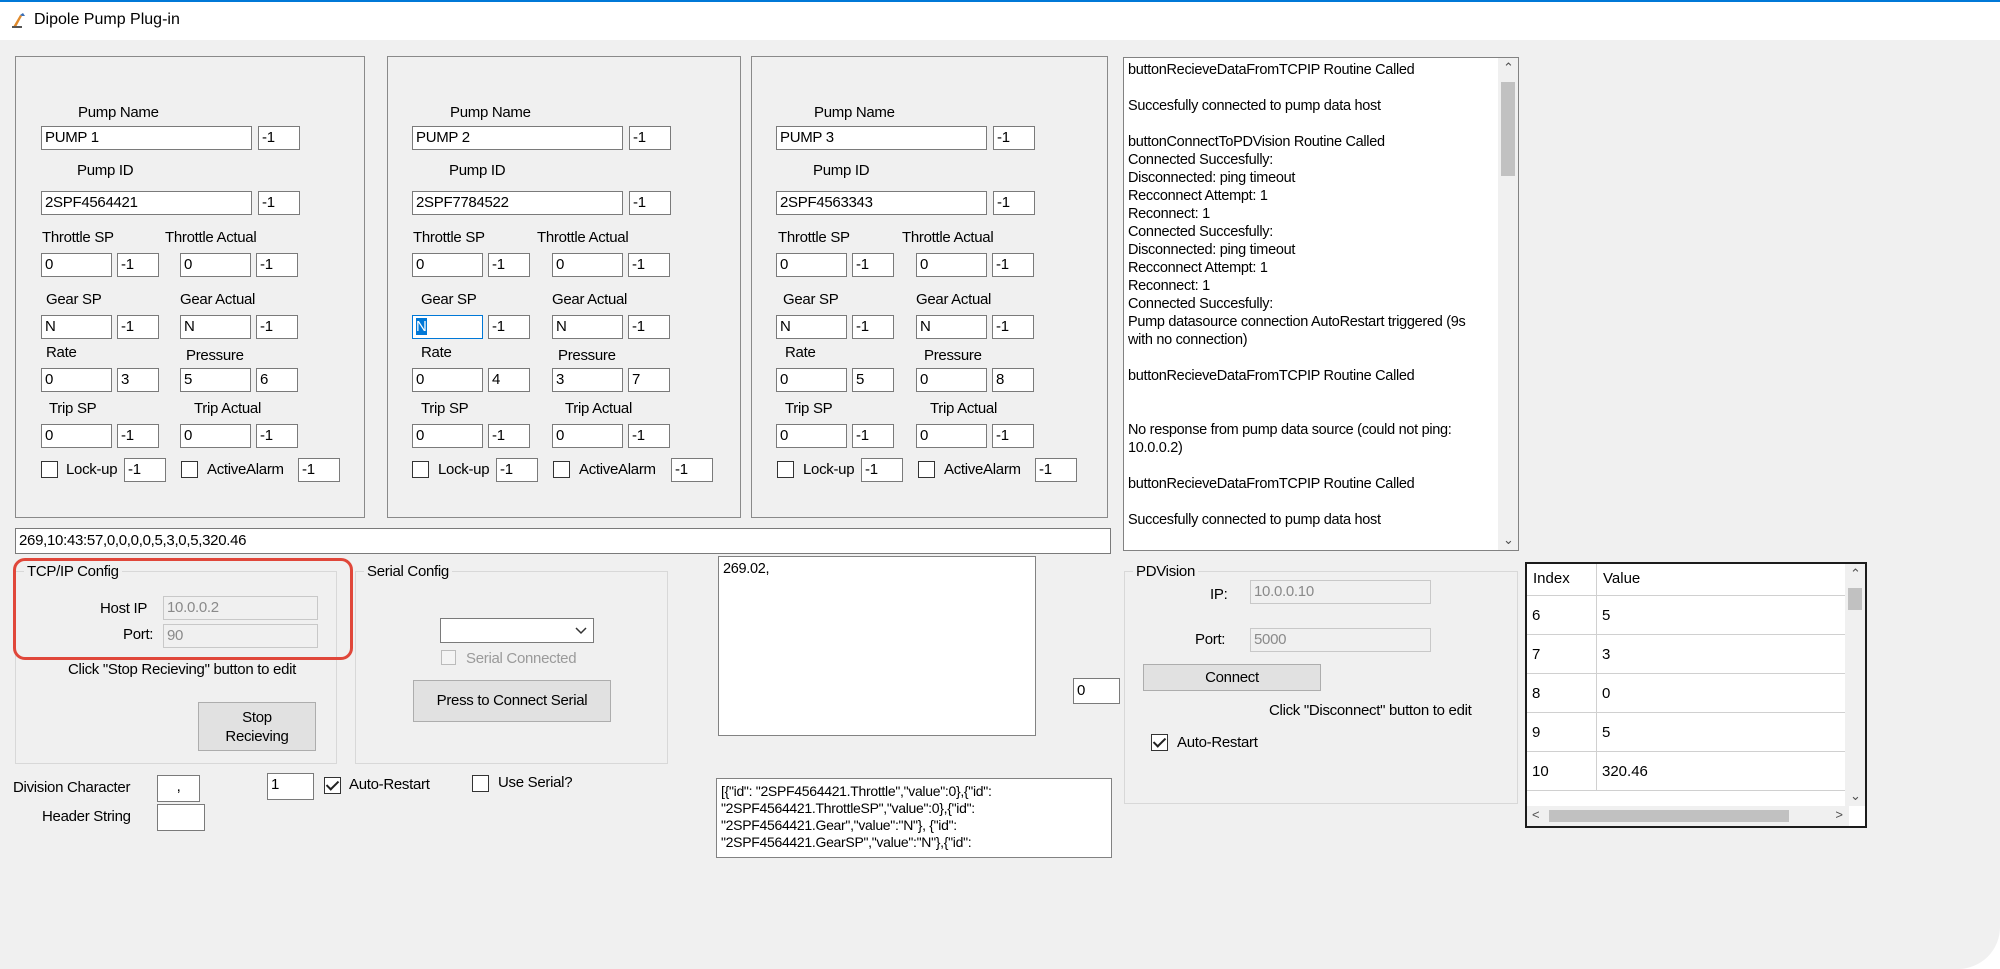 This screenshot has width=2000, height=969. I want to click on log-scrollbar: ⌃ ⌄, so click(1508, 304).